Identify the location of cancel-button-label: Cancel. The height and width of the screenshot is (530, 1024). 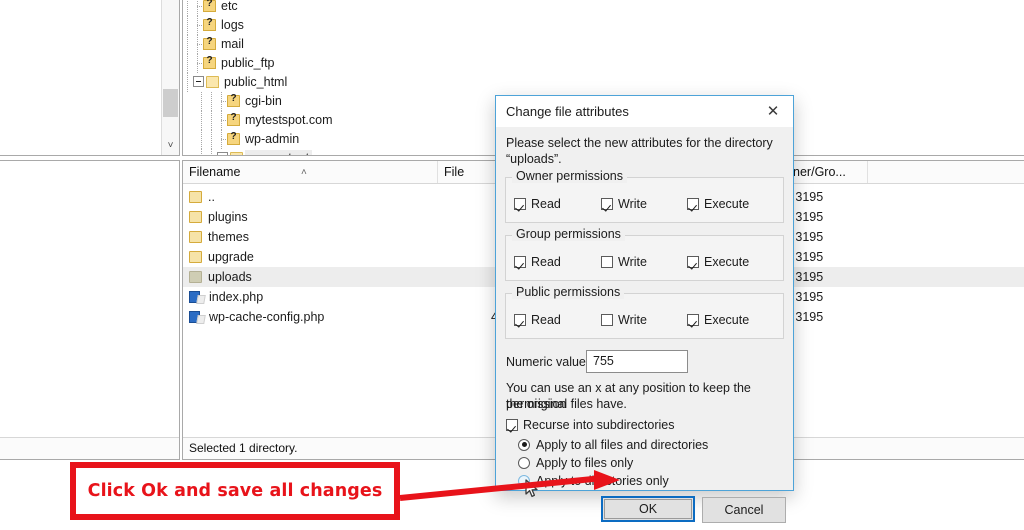
(744, 510).